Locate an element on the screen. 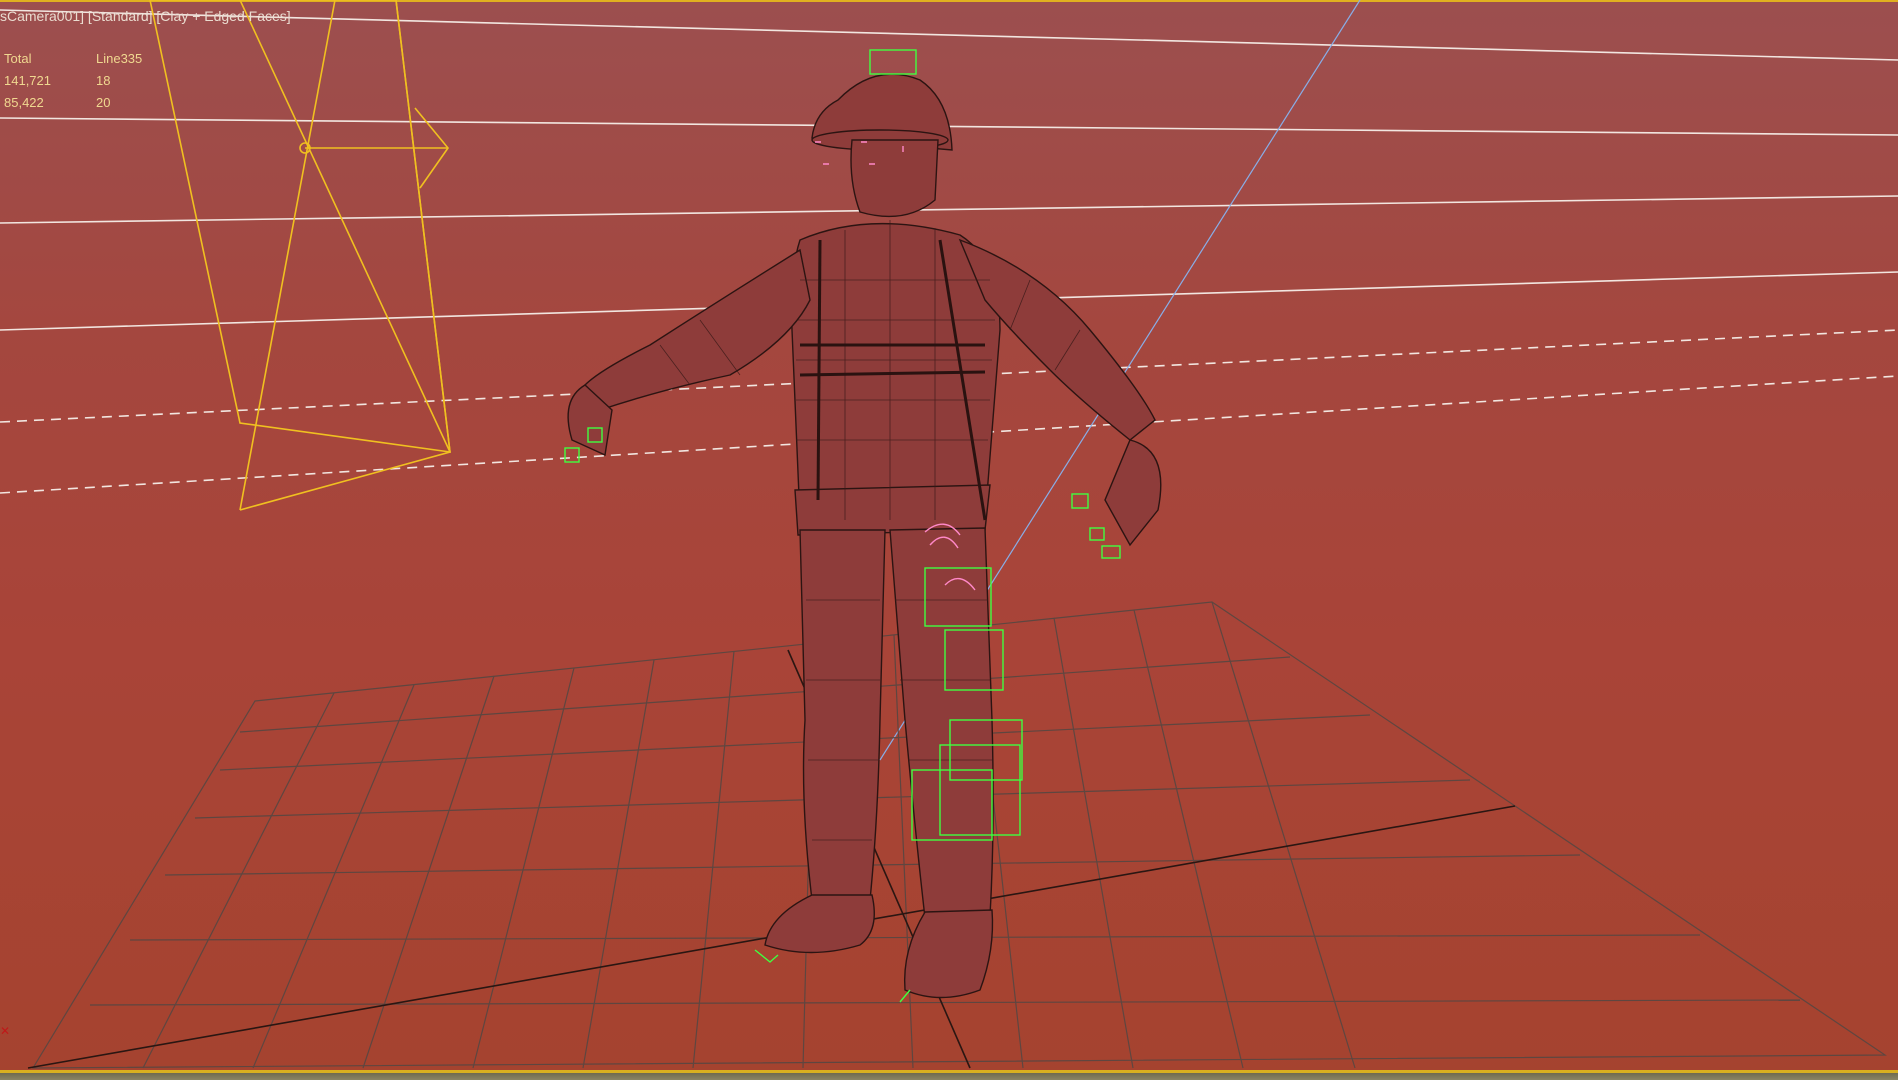  stats-verts-selection: 20 is located at coordinates (103, 102).